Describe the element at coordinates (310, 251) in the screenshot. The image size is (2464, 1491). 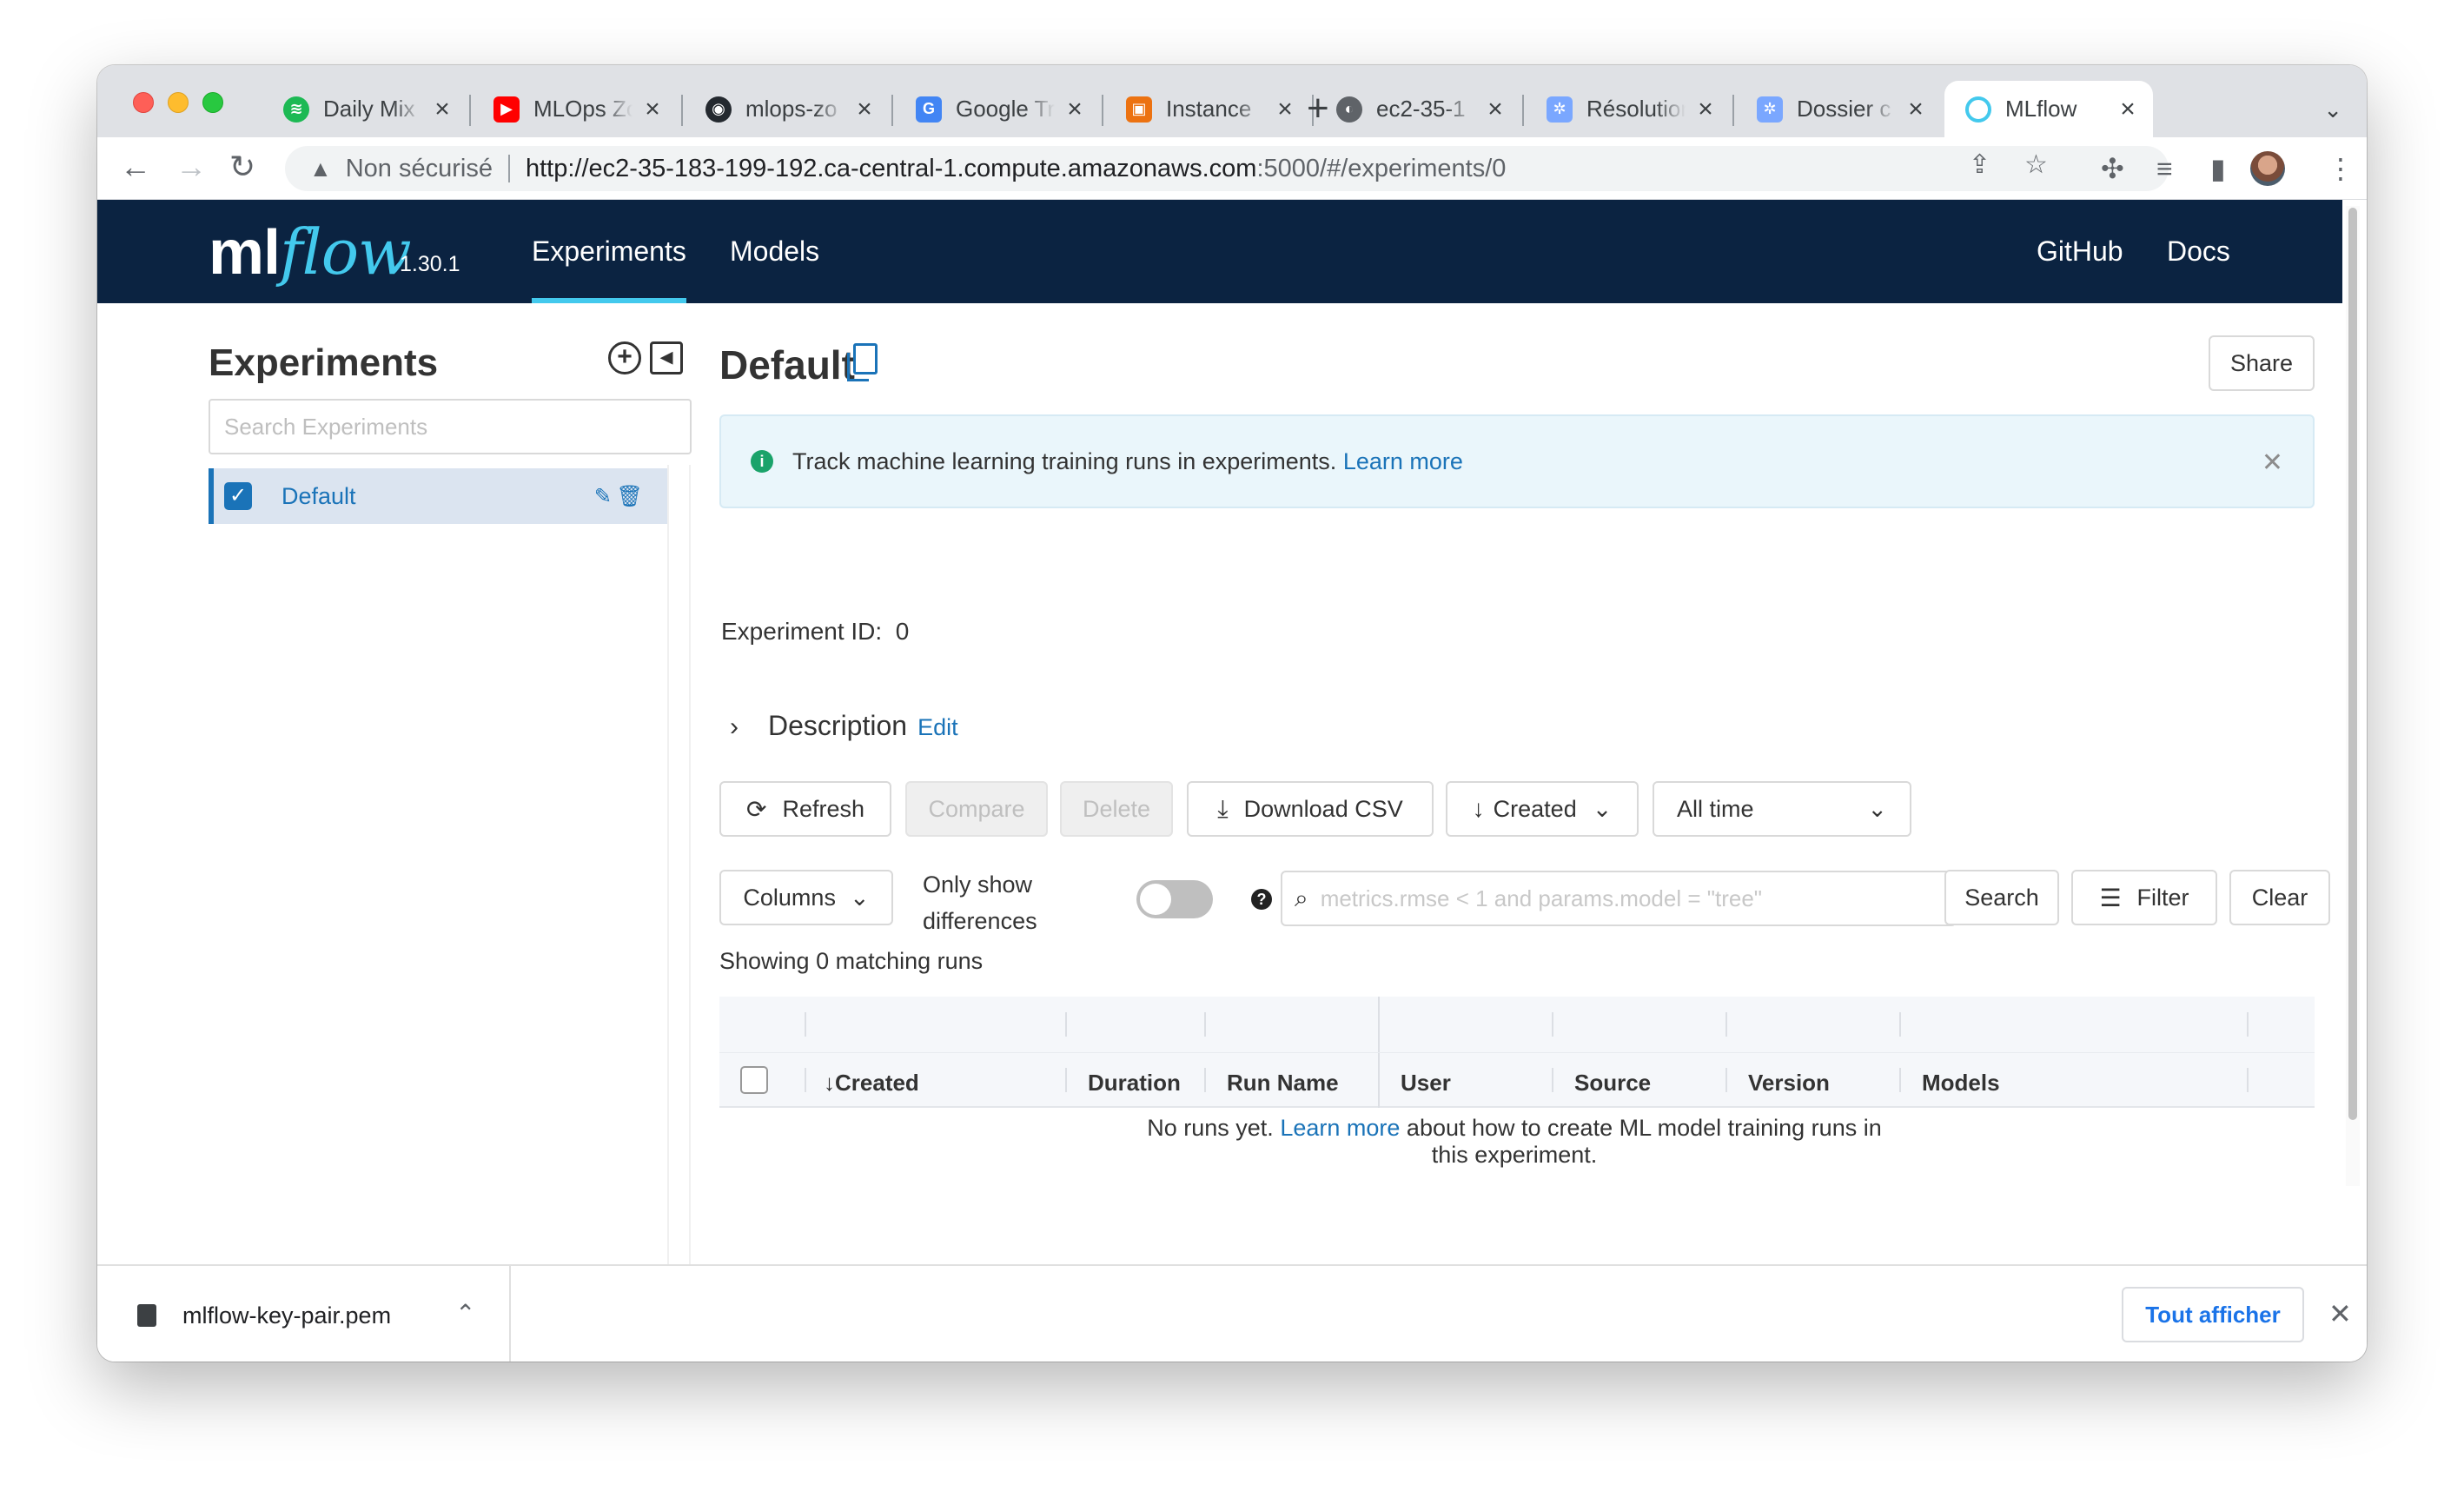
I see `mlflow-logo: mlflow` at that location.